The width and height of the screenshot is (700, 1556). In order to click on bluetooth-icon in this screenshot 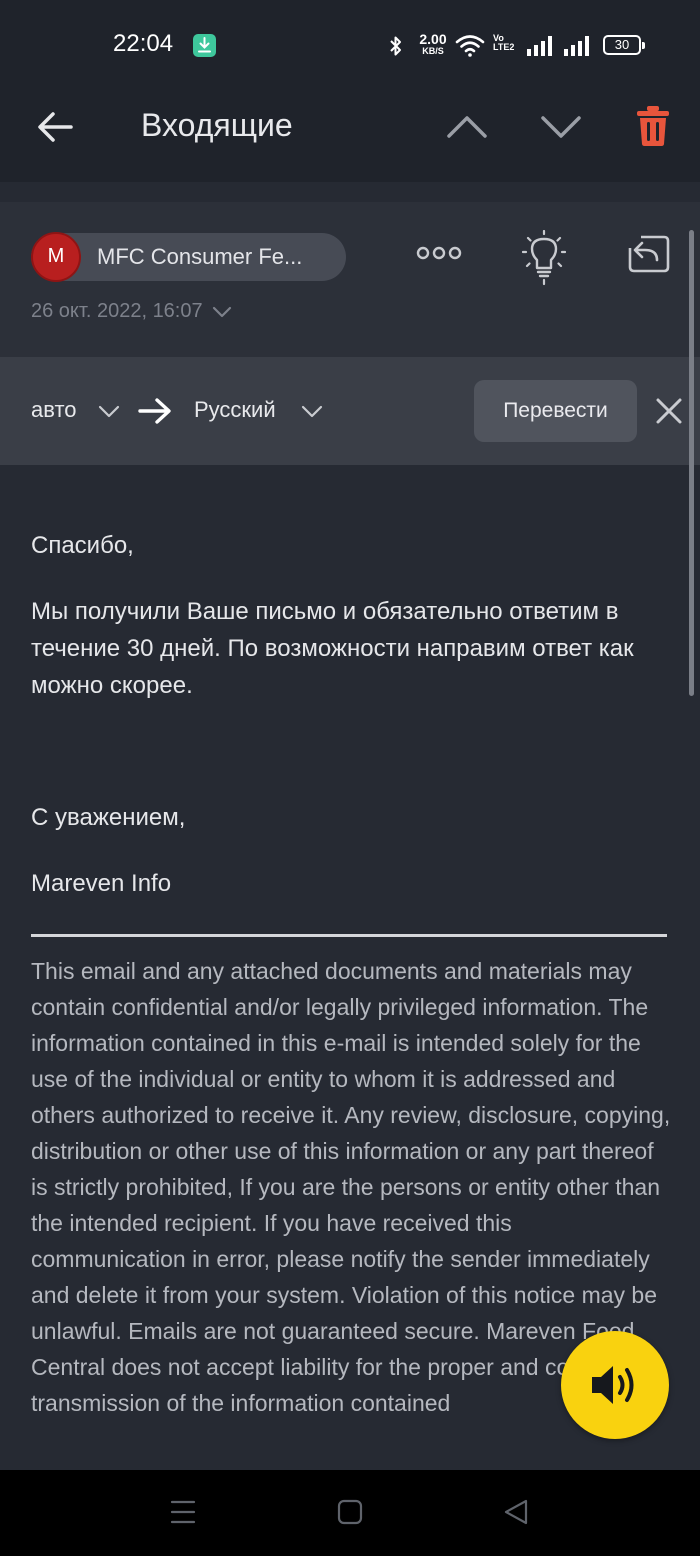, I will do `click(395, 46)`.